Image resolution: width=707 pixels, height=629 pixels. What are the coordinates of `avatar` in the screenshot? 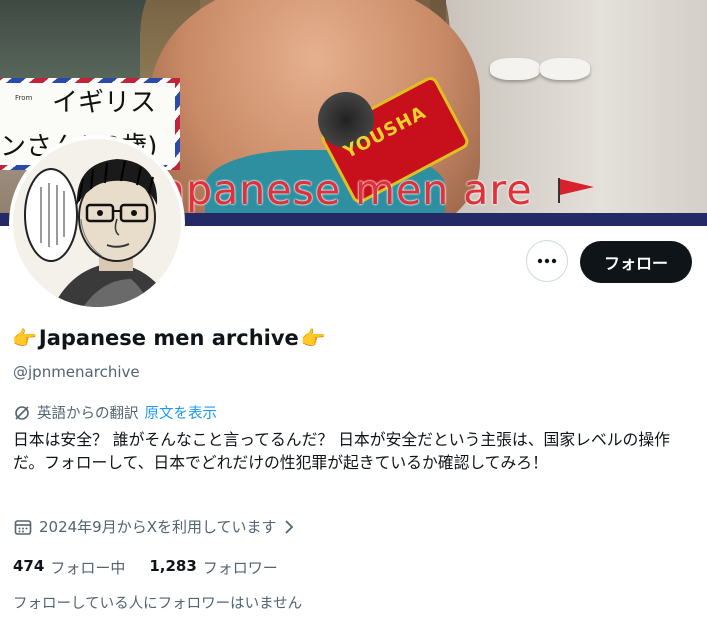 It's located at (97, 223).